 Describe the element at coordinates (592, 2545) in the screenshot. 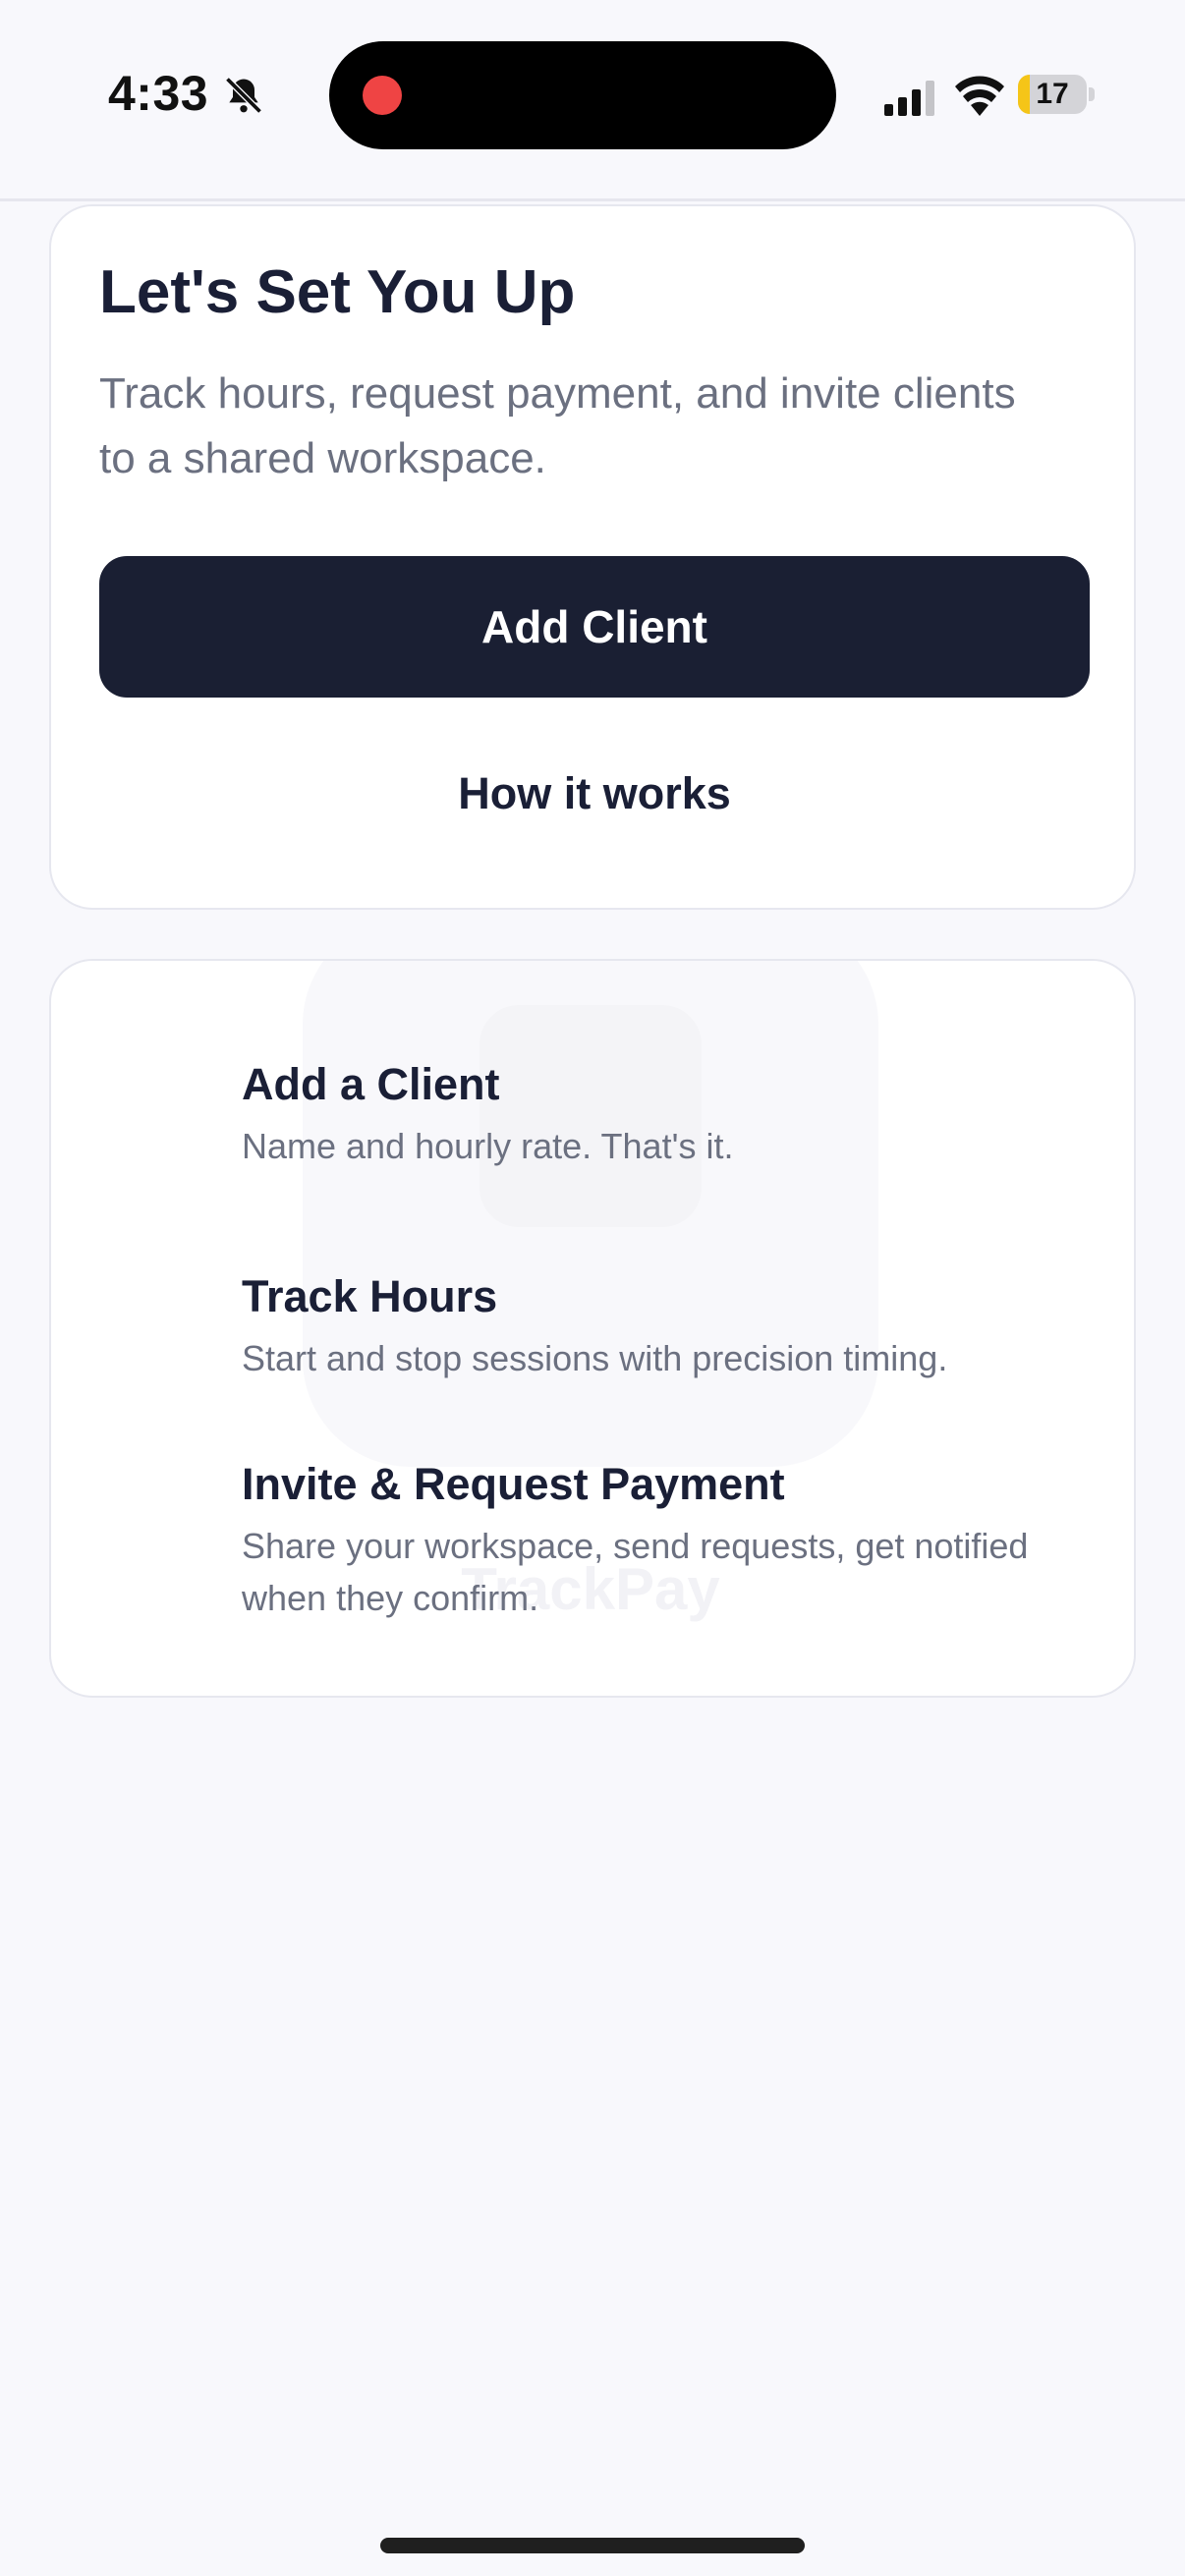

I see `home-indicator` at that location.